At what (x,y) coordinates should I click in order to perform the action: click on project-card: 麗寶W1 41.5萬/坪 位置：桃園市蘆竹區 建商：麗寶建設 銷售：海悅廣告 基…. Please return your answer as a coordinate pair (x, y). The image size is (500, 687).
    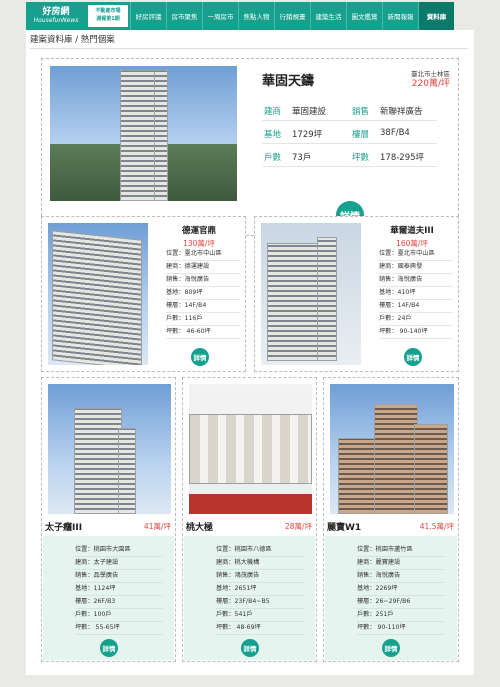
    Looking at the image, I should click on (391, 519).